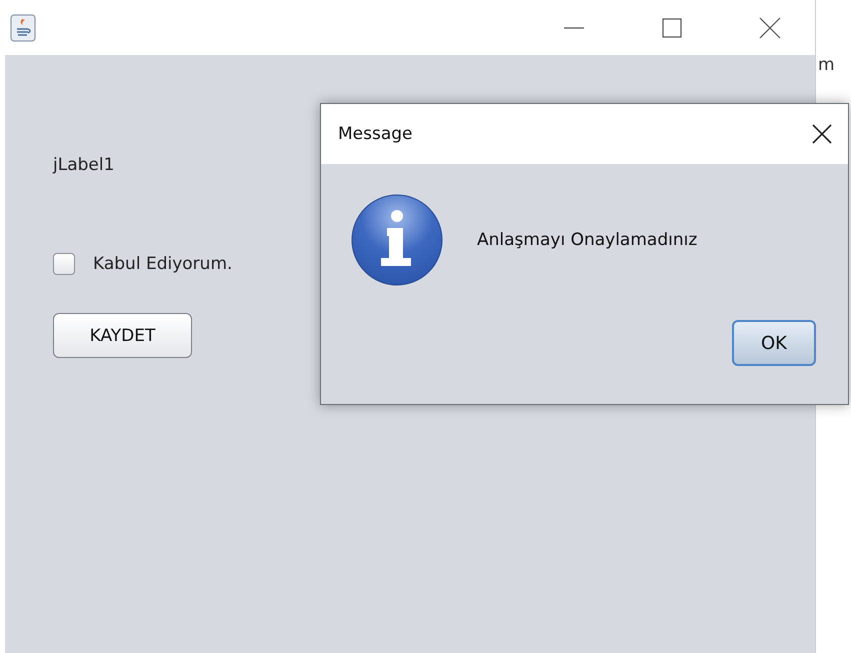  I want to click on ok-button: OK, so click(774, 343).